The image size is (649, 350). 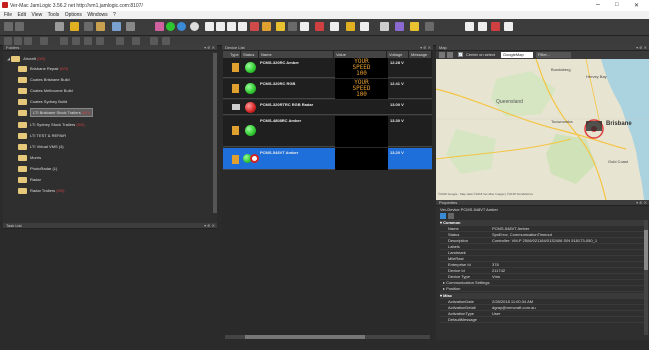 What do you see at coordinates (508, 26) in the screenshot?
I see `print-icon` at bounding box center [508, 26].